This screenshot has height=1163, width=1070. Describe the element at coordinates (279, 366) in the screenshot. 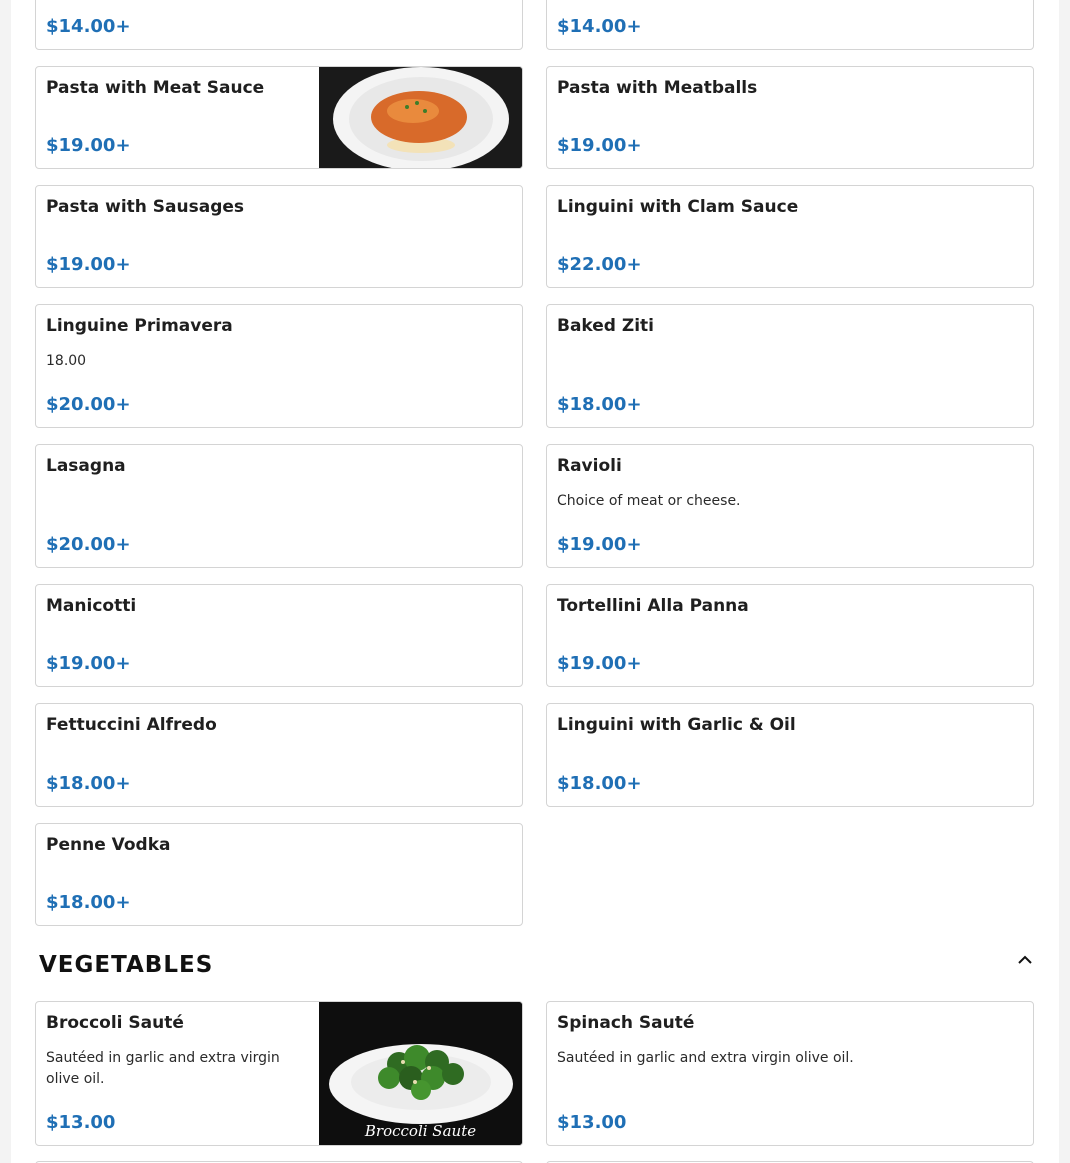

I see `menu-item-card: Linguine Primavera 18.00 $20.00+` at that location.